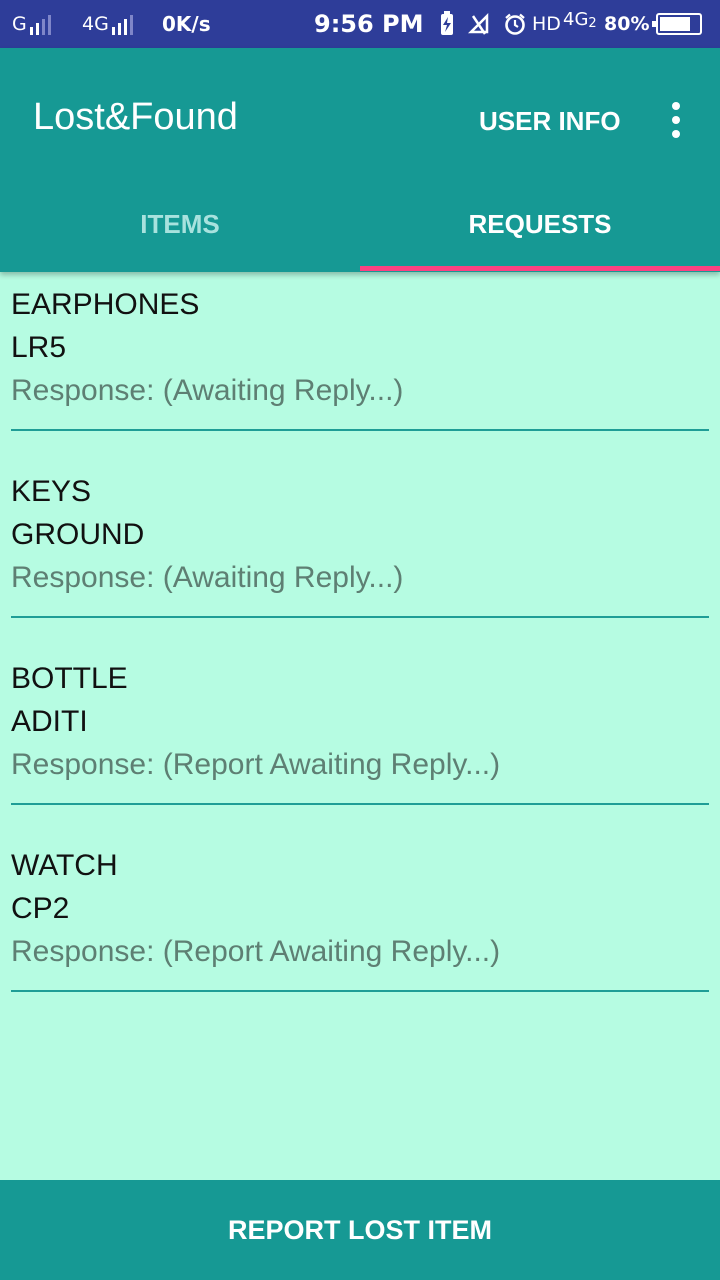 The height and width of the screenshot is (1280, 720). Describe the element at coordinates (64, 865) in the screenshot. I see `request-item-name: WATCH` at that location.